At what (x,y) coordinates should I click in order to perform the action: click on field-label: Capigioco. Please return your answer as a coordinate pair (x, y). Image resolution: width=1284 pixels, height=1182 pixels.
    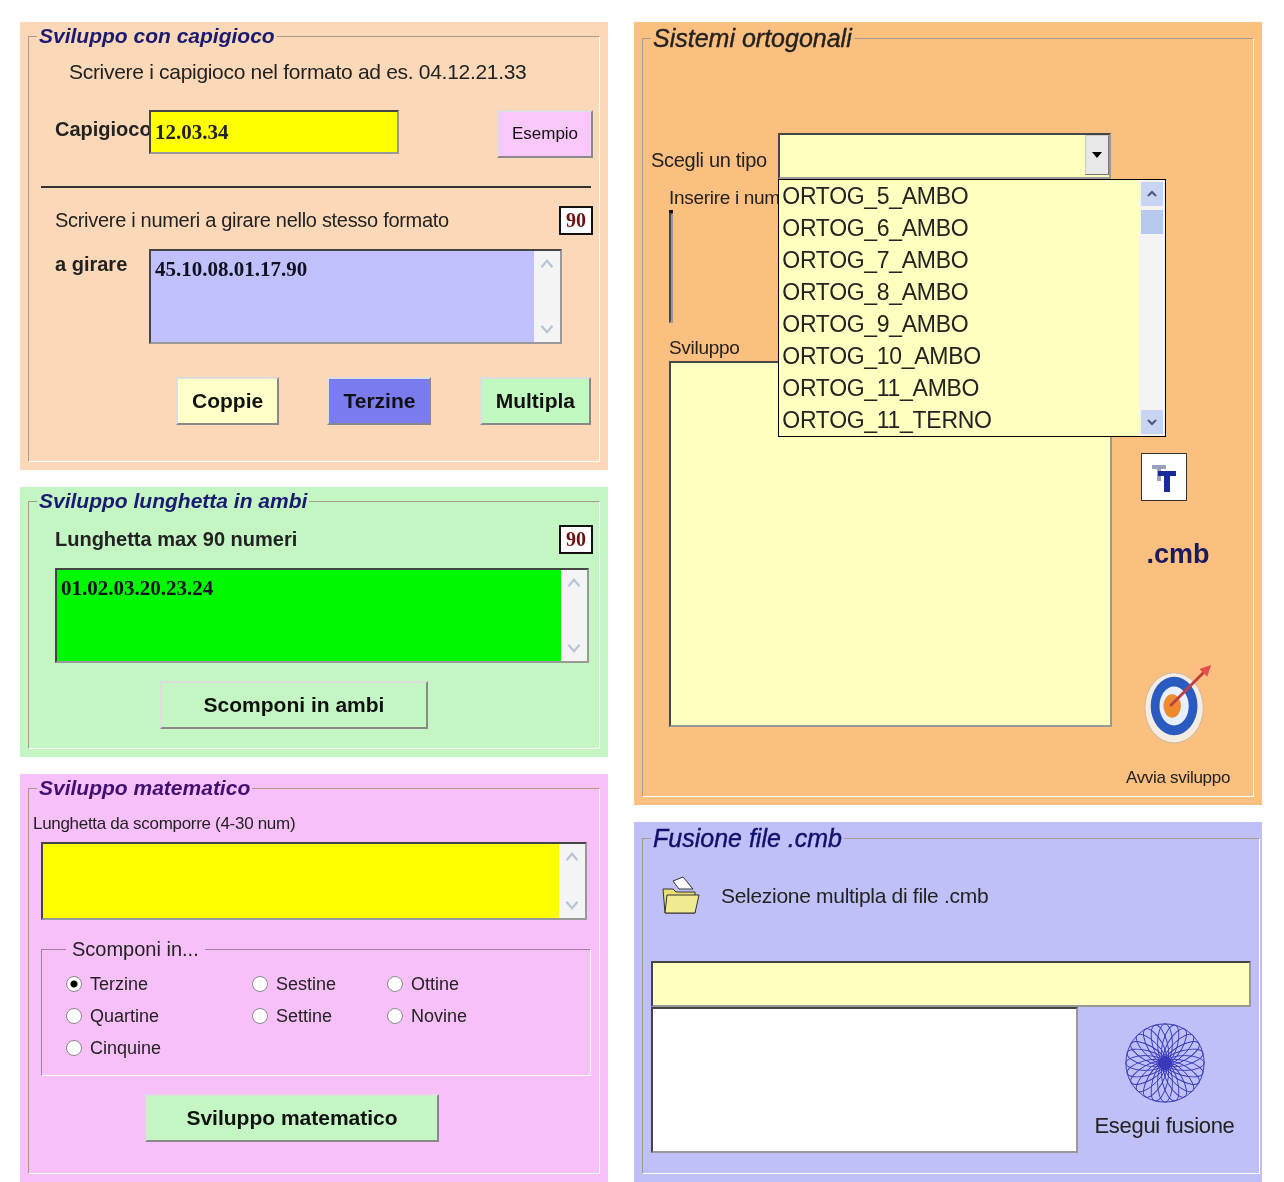
    Looking at the image, I should click on (101, 129).